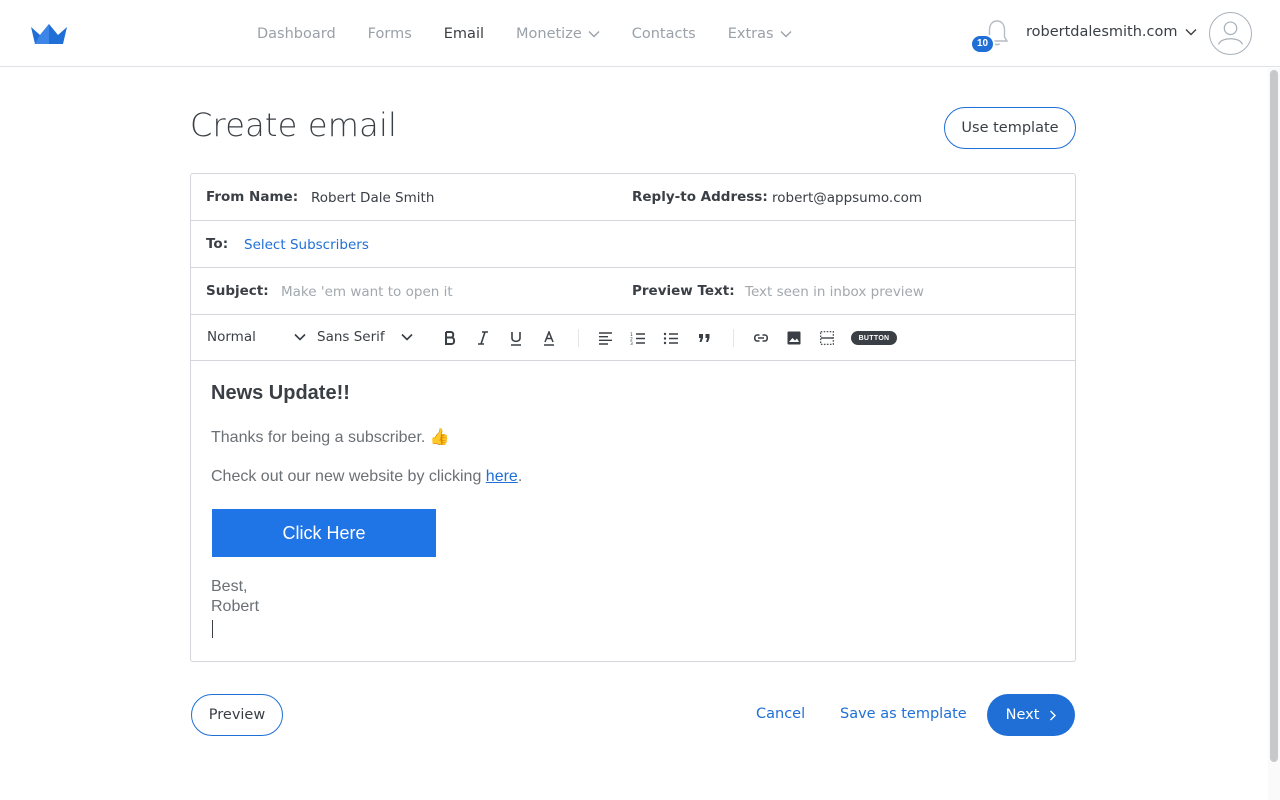 The image size is (1280, 800). What do you see at coordinates (450, 338) in the screenshot?
I see `bold-icon` at bounding box center [450, 338].